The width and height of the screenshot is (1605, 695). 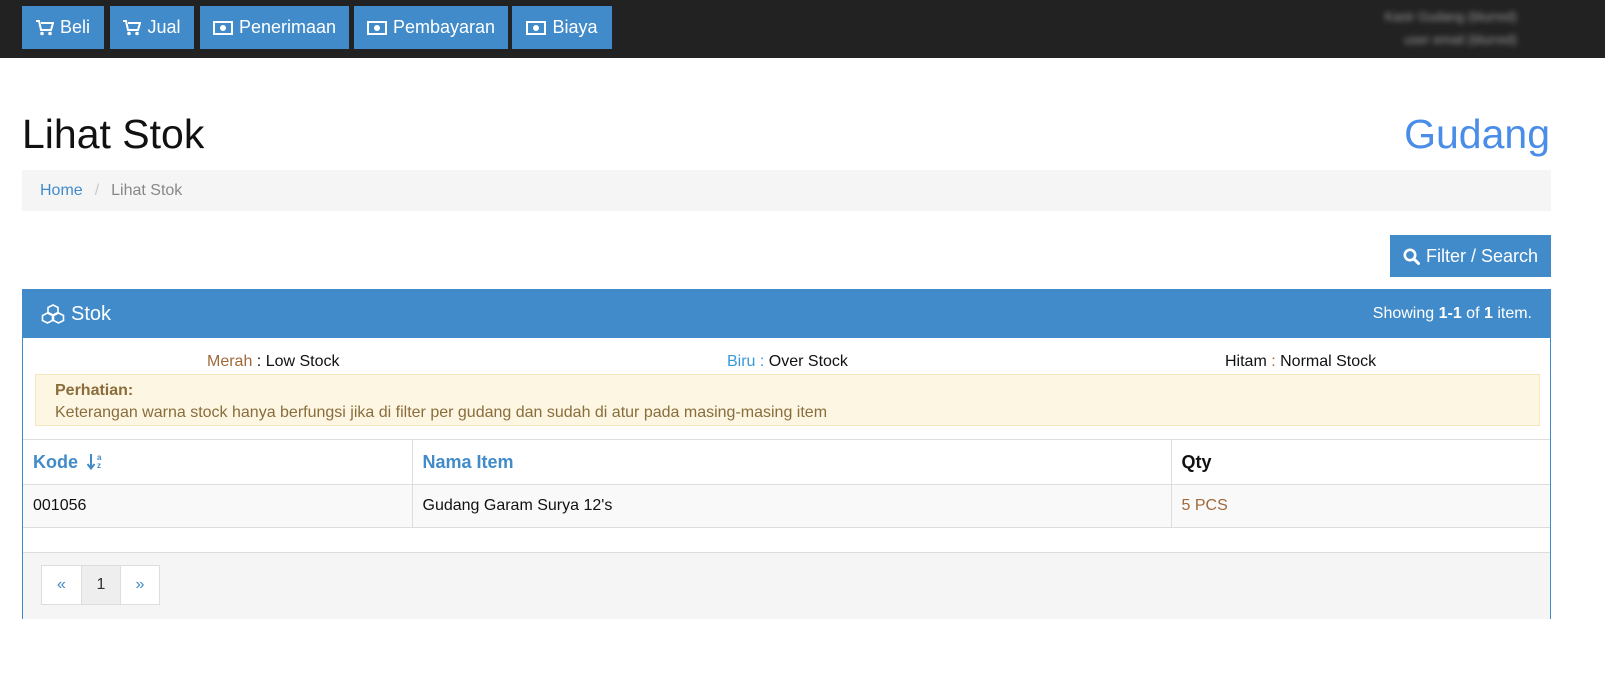 I want to click on cubes-icon, so click(x=53, y=314).